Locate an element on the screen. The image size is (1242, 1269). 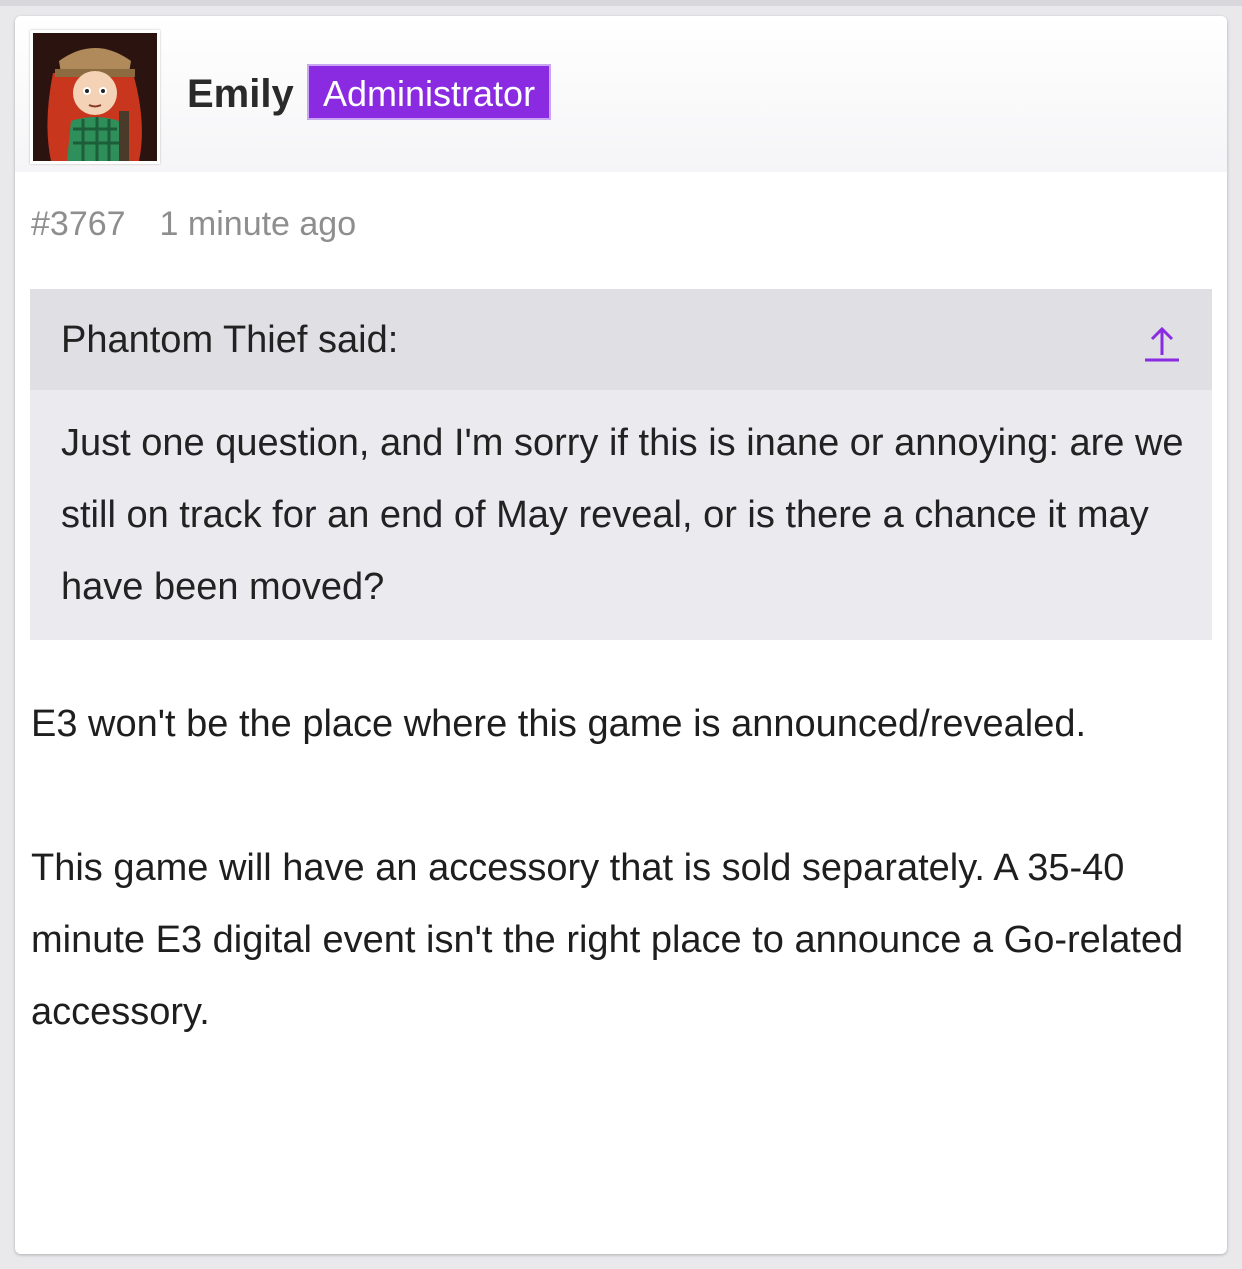
author-name: Emily is located at coordinates (240, 94).